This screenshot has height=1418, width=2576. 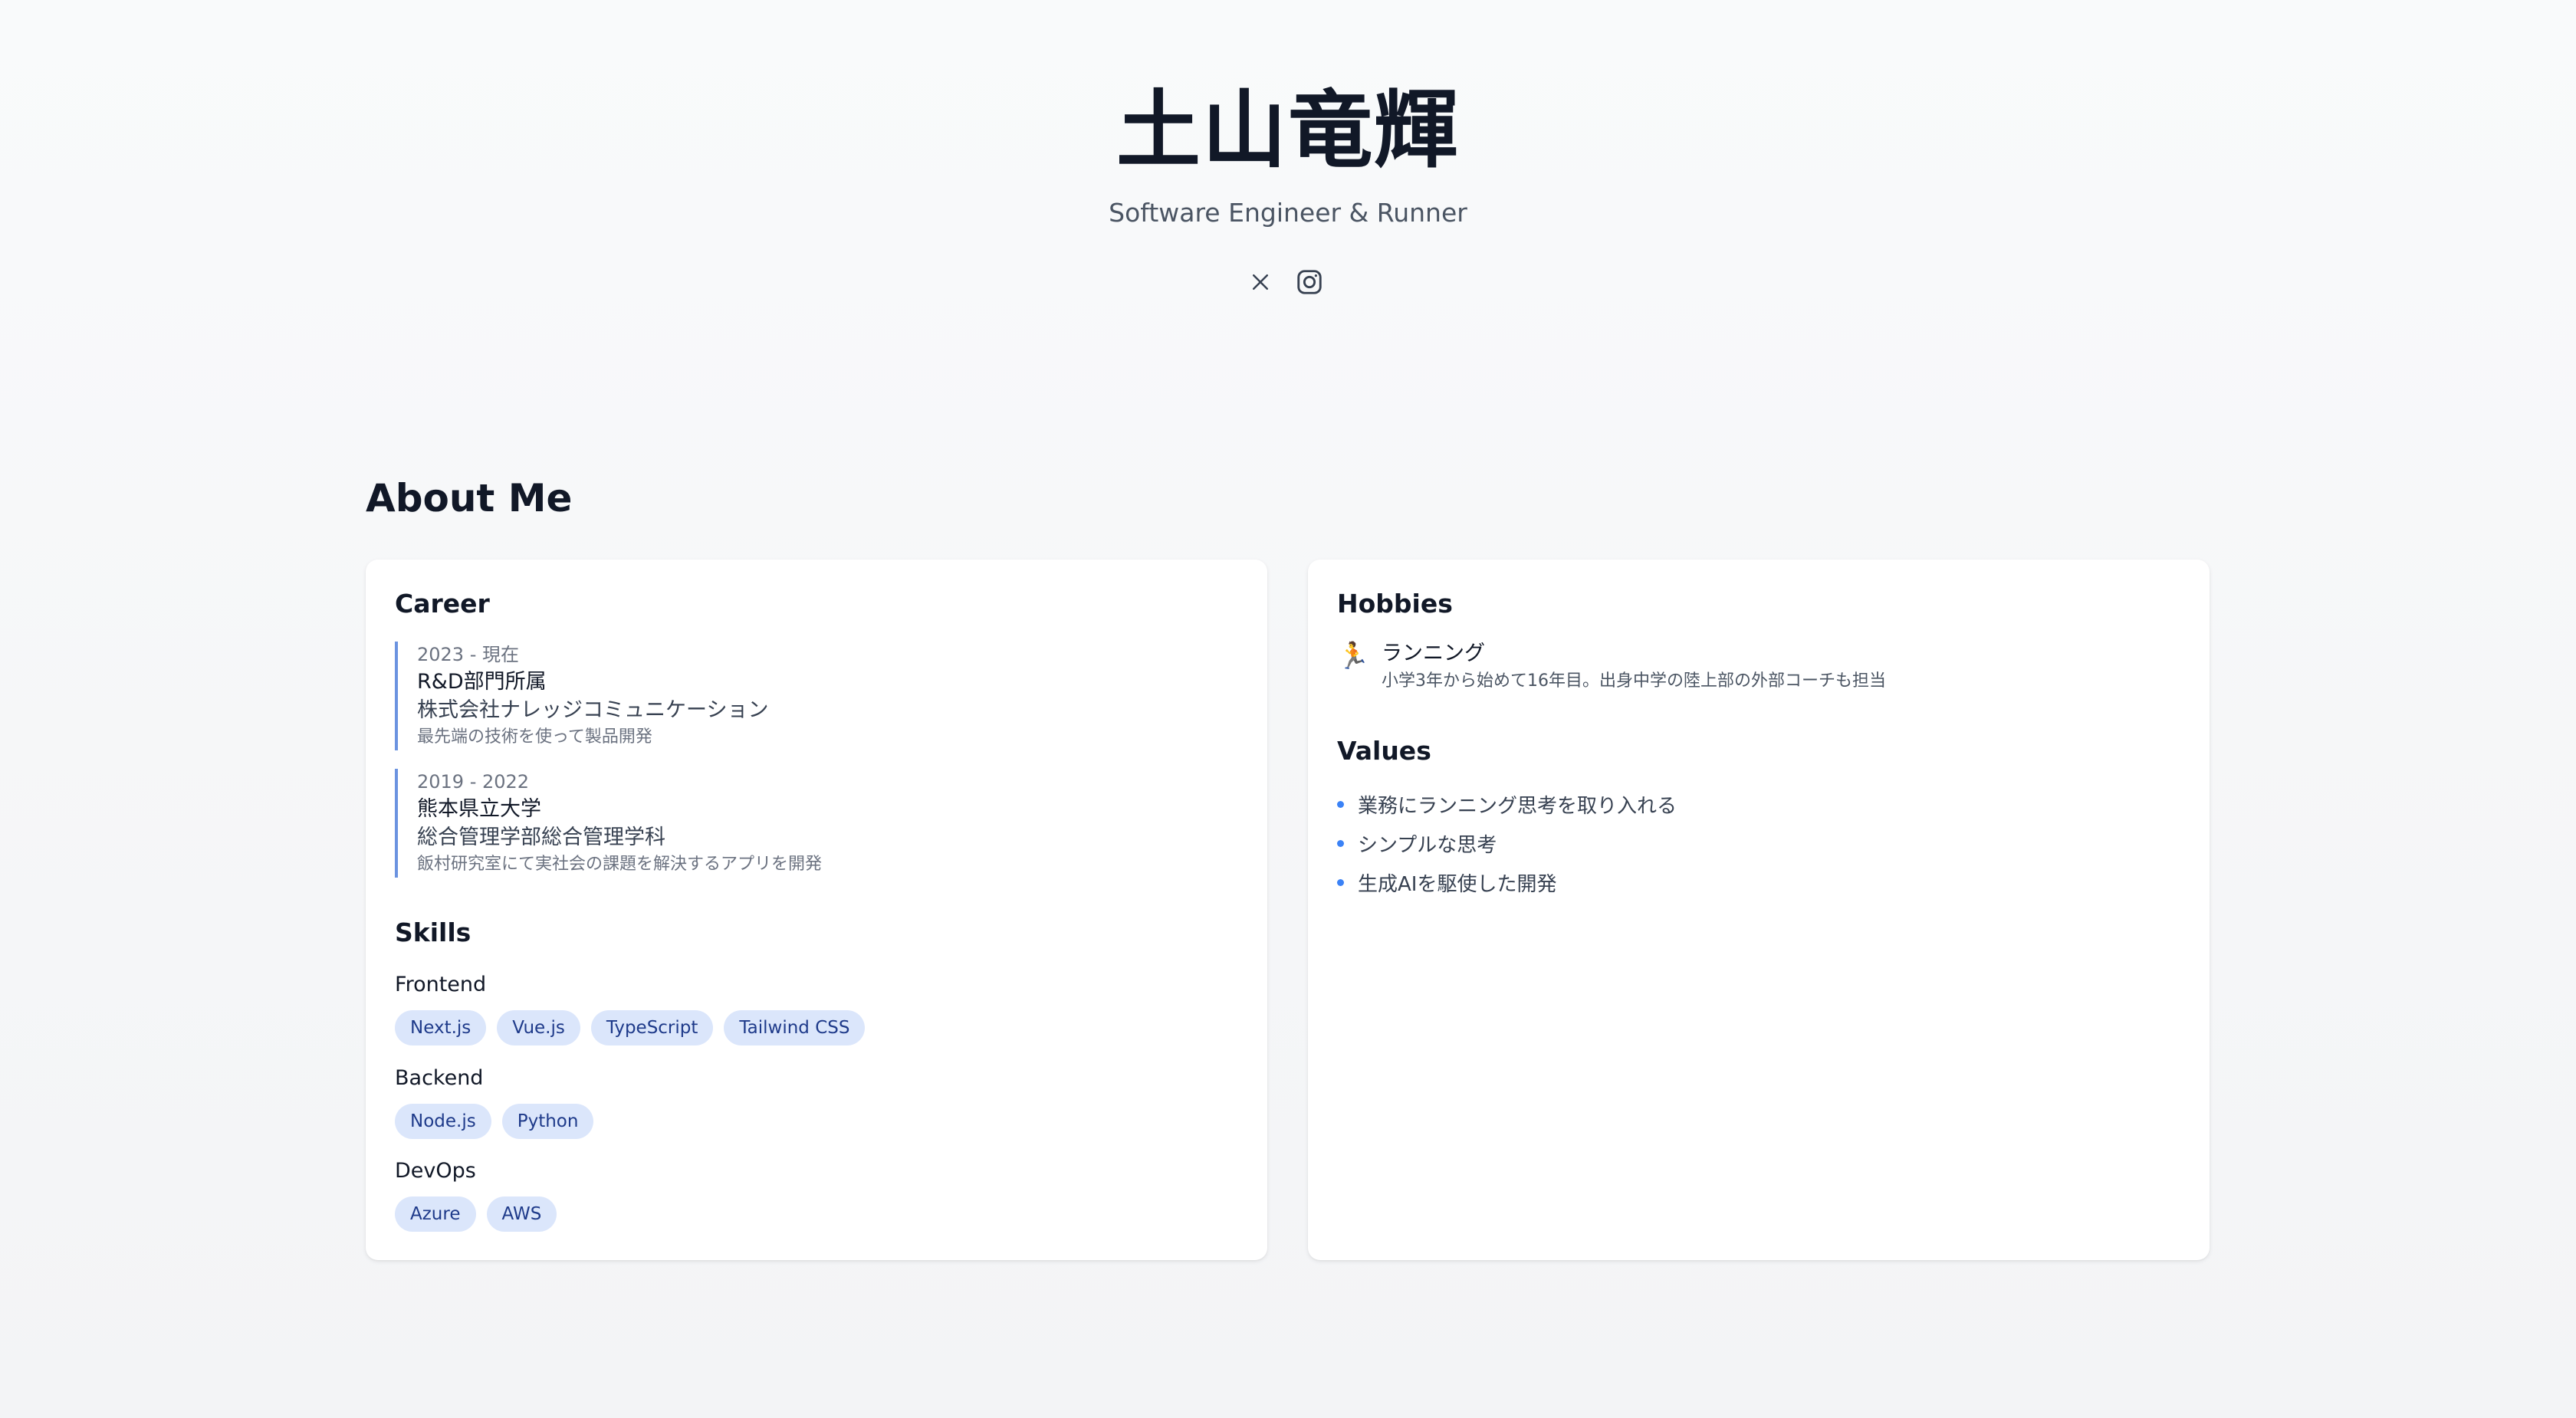 What do you see at coordinates (652, 1027) in the screenshot?
I see `skill-tag: TypeScript` at bounding box center [652, 1027].